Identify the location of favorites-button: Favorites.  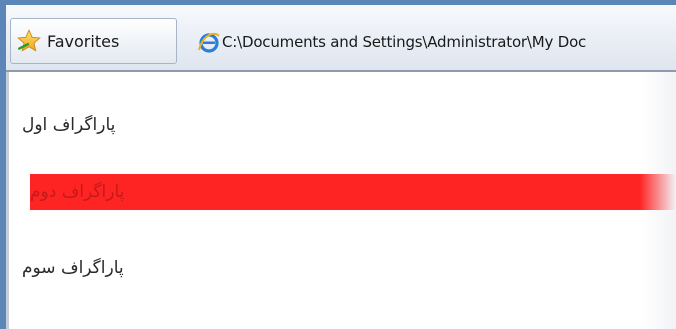
(93, 41).